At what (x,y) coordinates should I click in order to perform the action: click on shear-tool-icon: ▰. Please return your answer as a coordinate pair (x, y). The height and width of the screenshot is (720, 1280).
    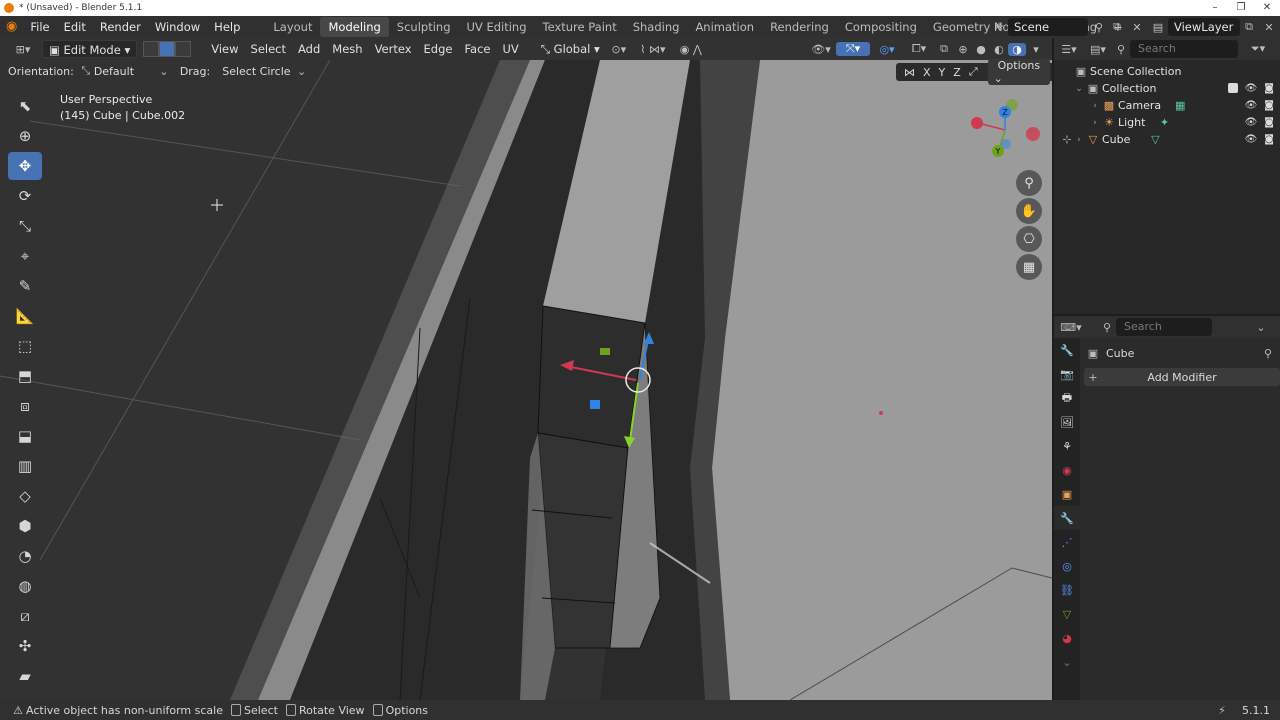
    Looking at the image, I should click on (25, 676).